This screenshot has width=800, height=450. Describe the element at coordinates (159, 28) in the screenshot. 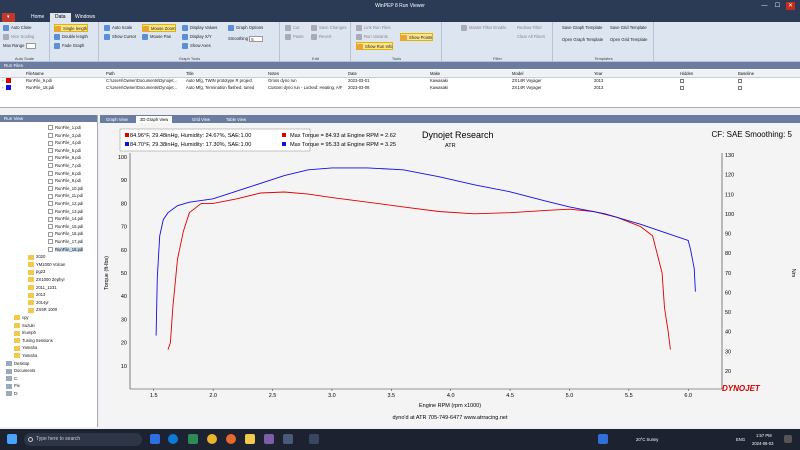

I see `mouse-zoom-button: Mouse Zoom` at that location.